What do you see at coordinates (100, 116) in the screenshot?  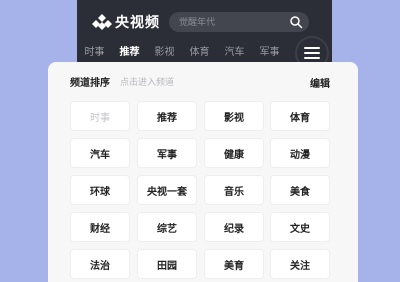 I see `channel-tile: 时事` at bounding box center [100, 116].